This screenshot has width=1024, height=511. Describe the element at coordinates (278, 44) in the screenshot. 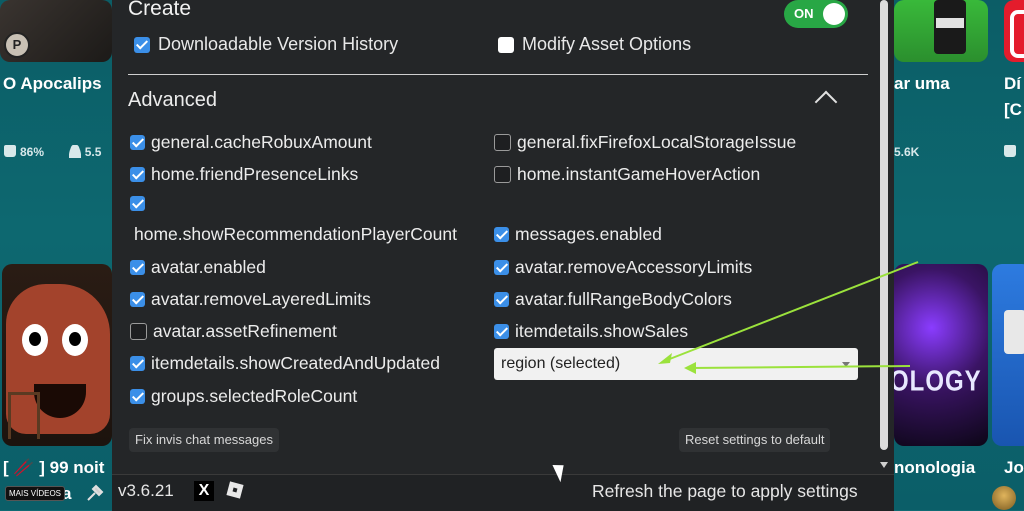

I see `option-label: Downloadable Version History` at that location.